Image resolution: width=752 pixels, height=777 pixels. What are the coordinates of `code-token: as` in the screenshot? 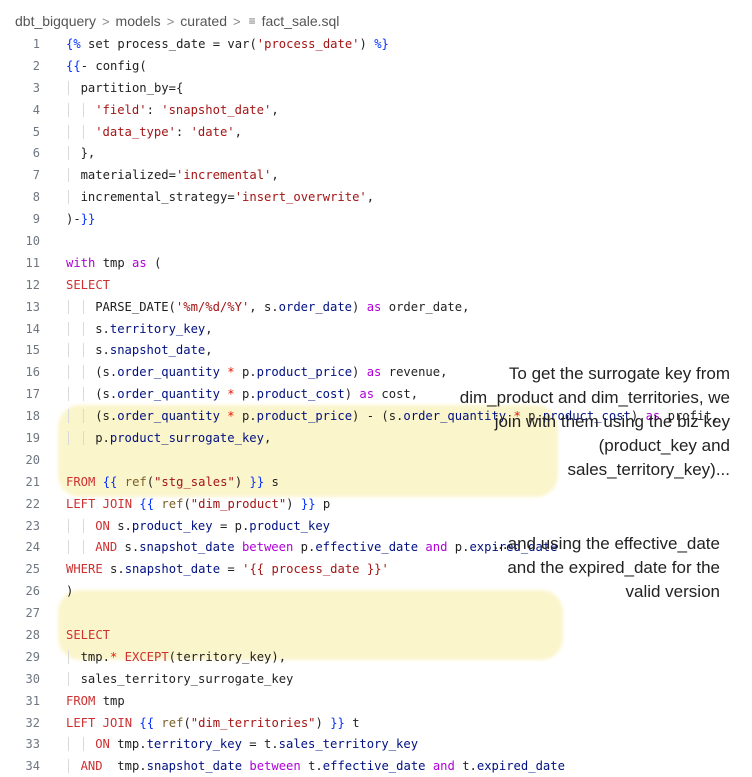 It's located at (139, 262).